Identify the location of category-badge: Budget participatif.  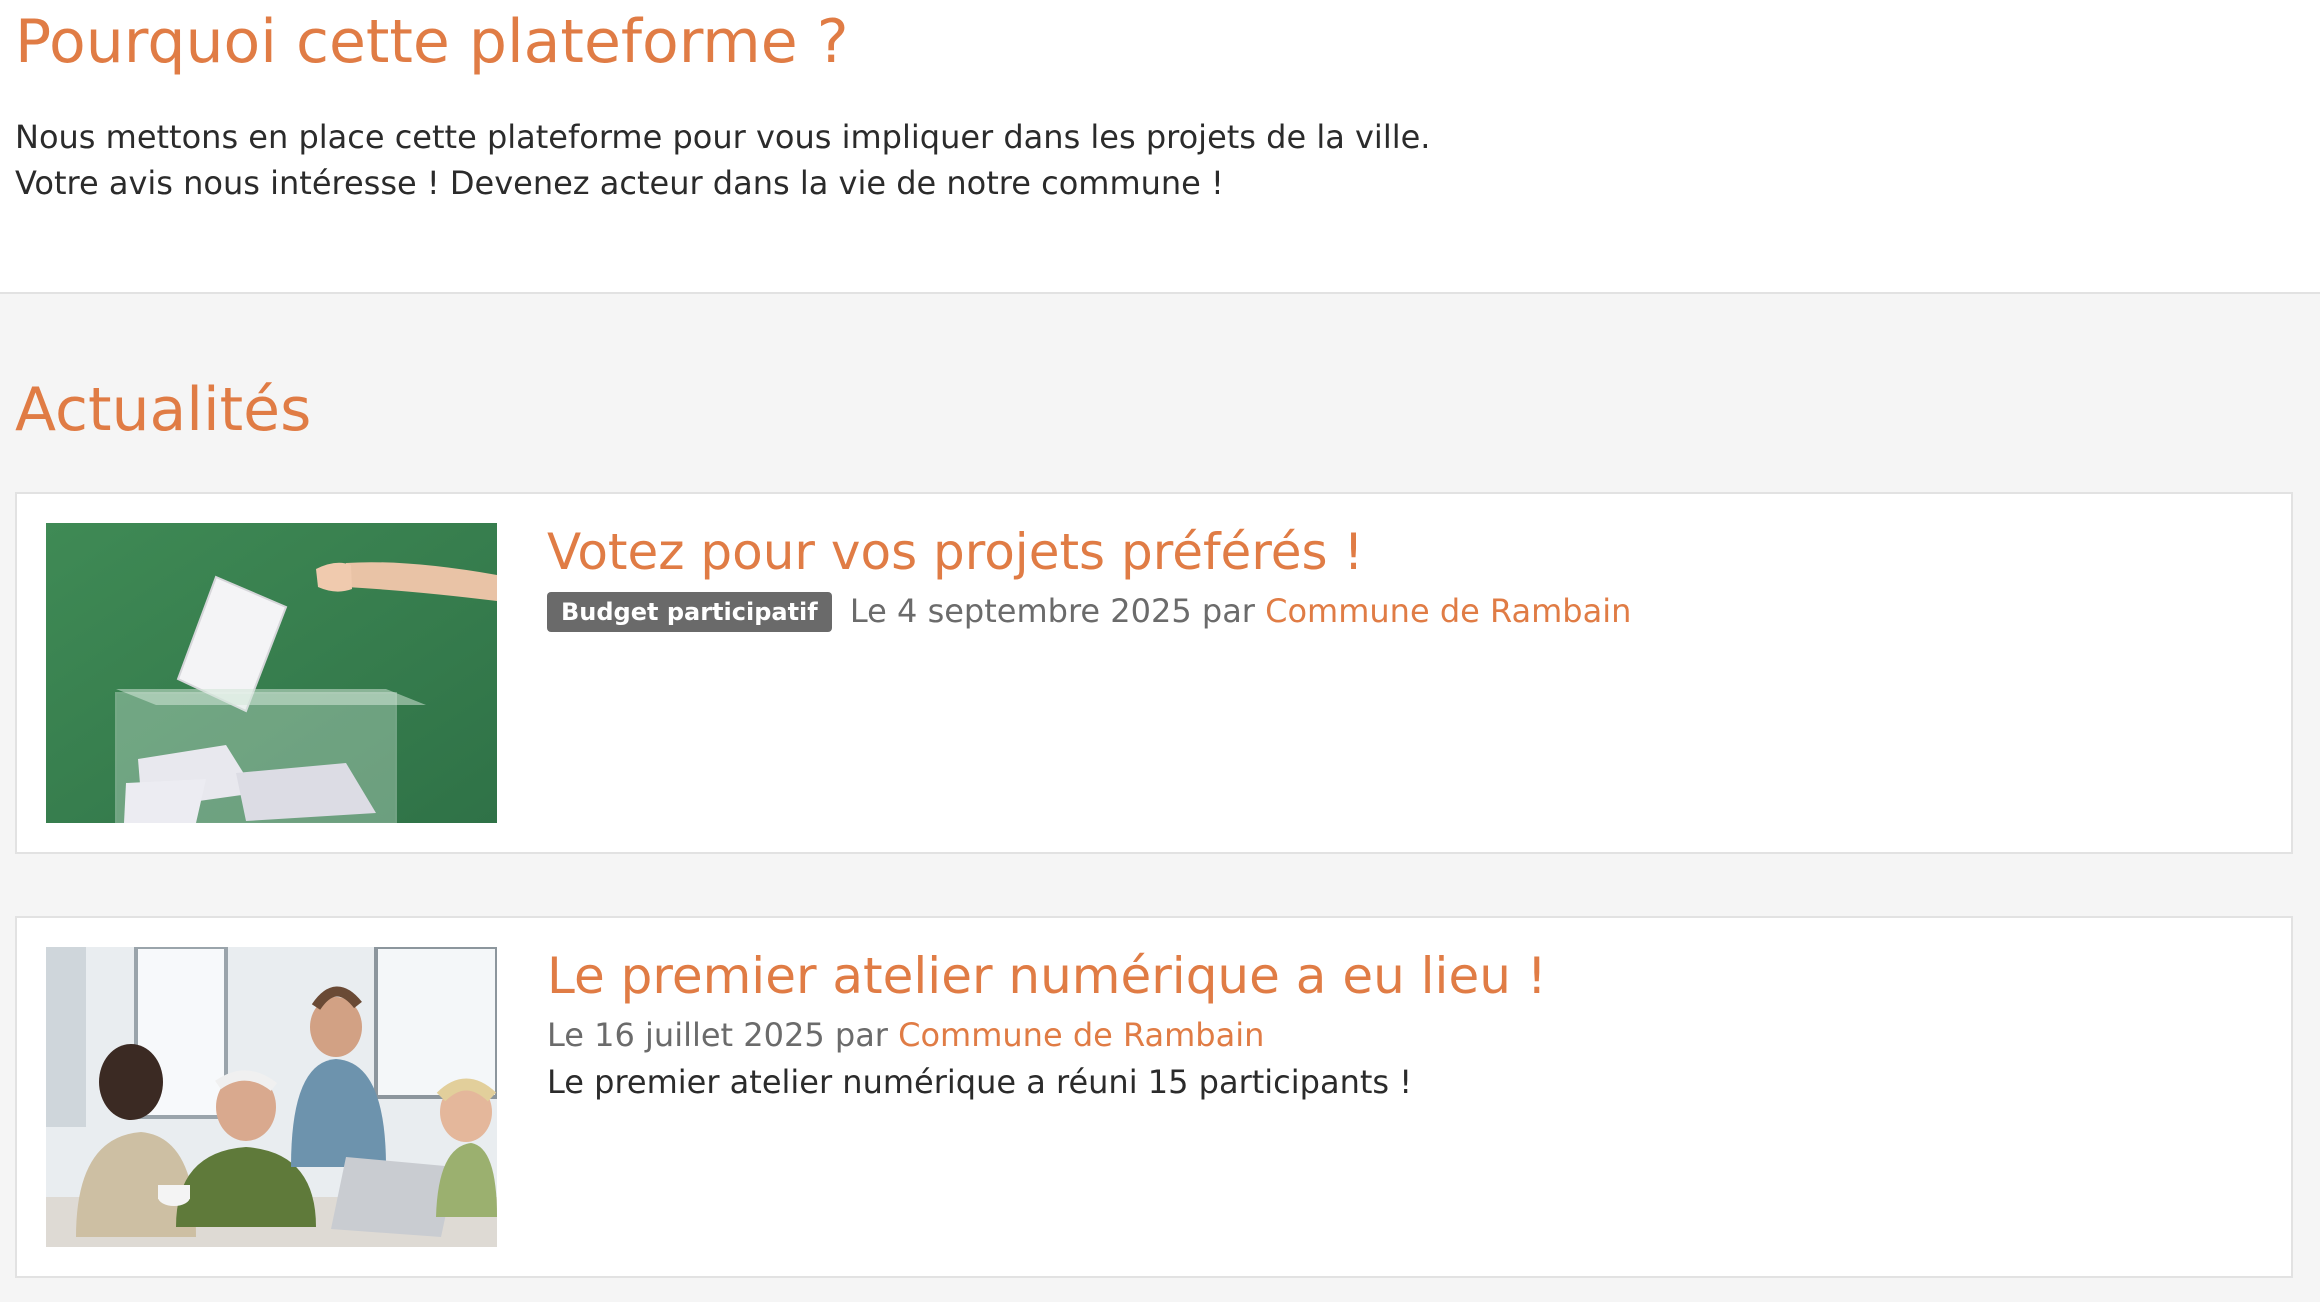
(689, 612).